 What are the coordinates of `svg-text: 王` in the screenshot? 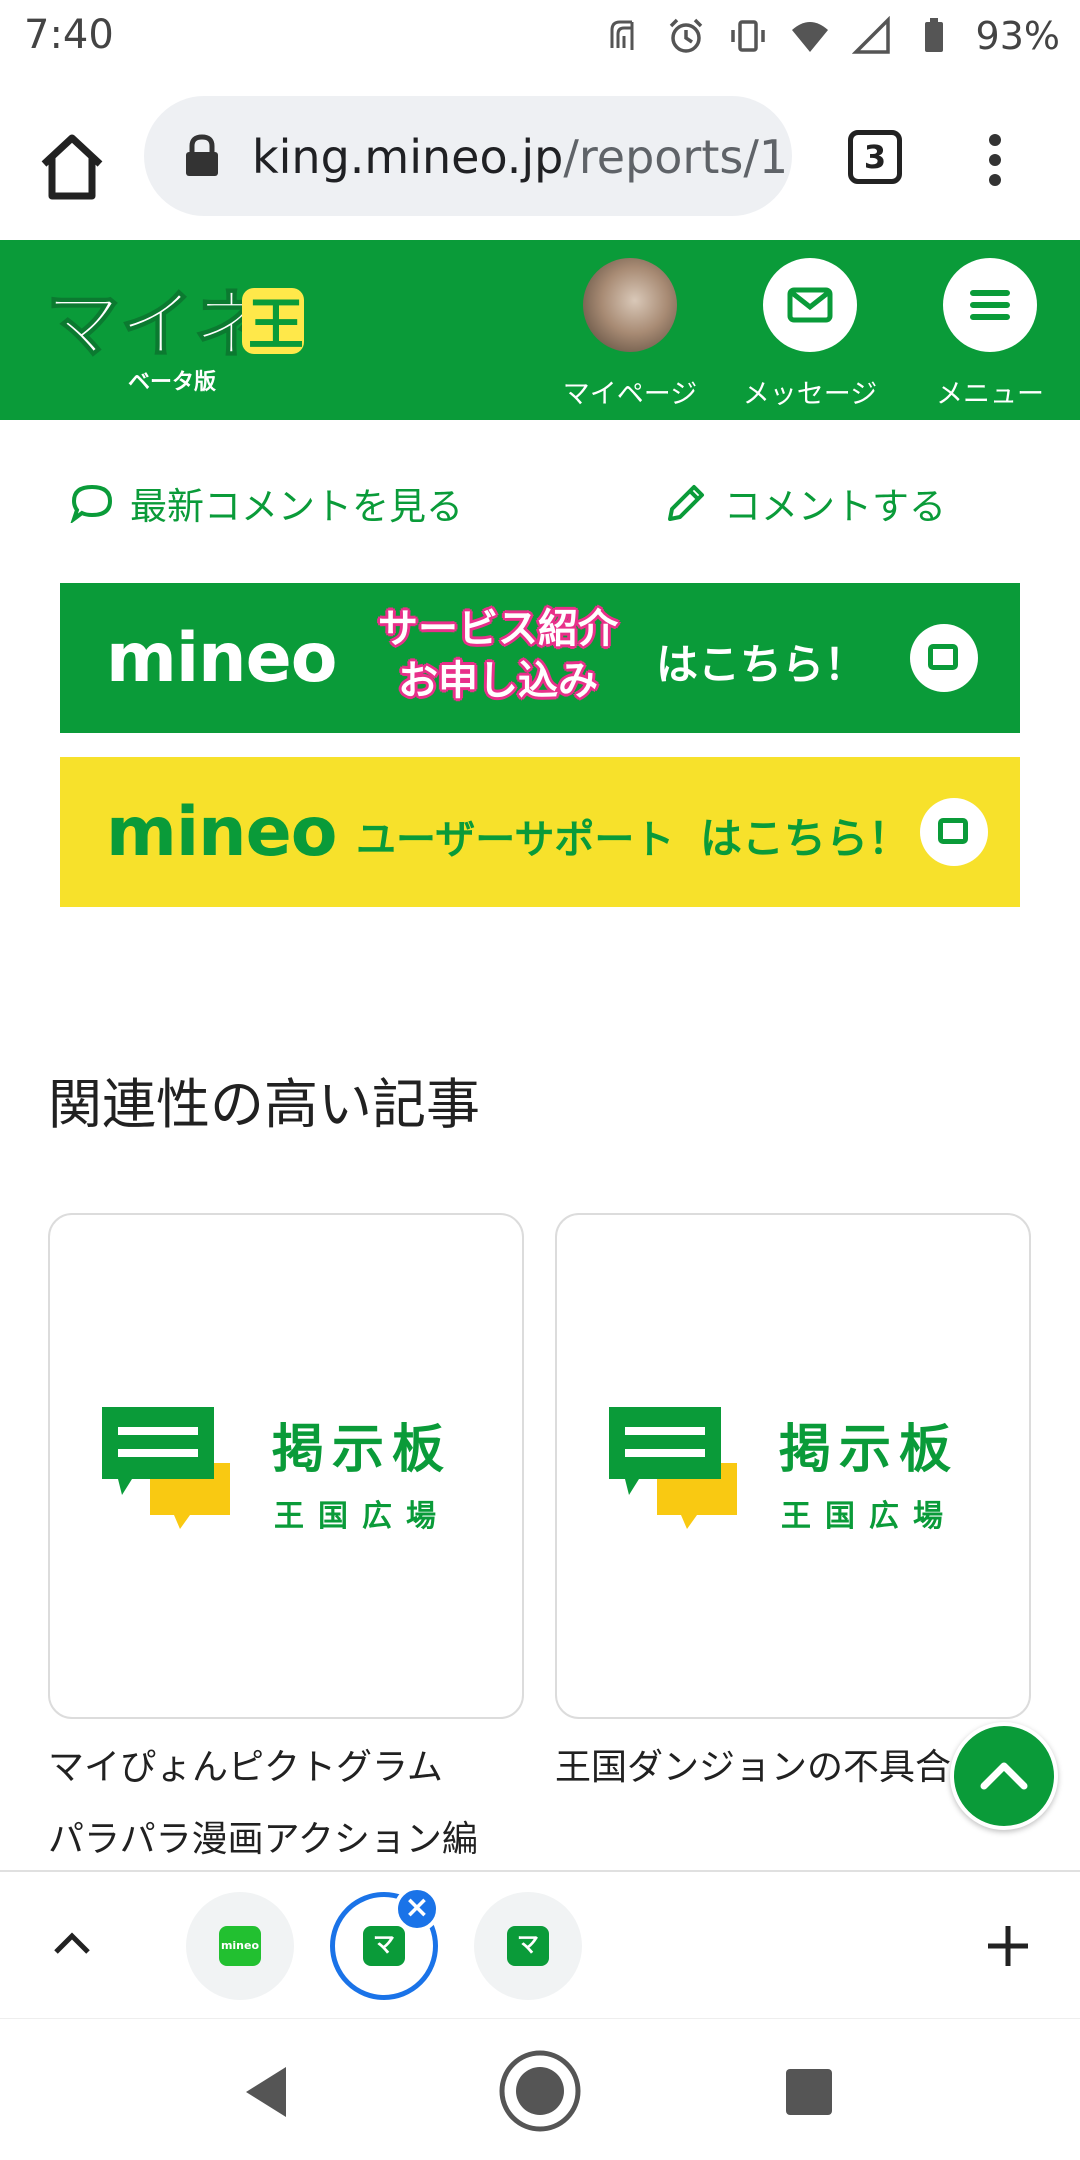 It's located at (276, 325).